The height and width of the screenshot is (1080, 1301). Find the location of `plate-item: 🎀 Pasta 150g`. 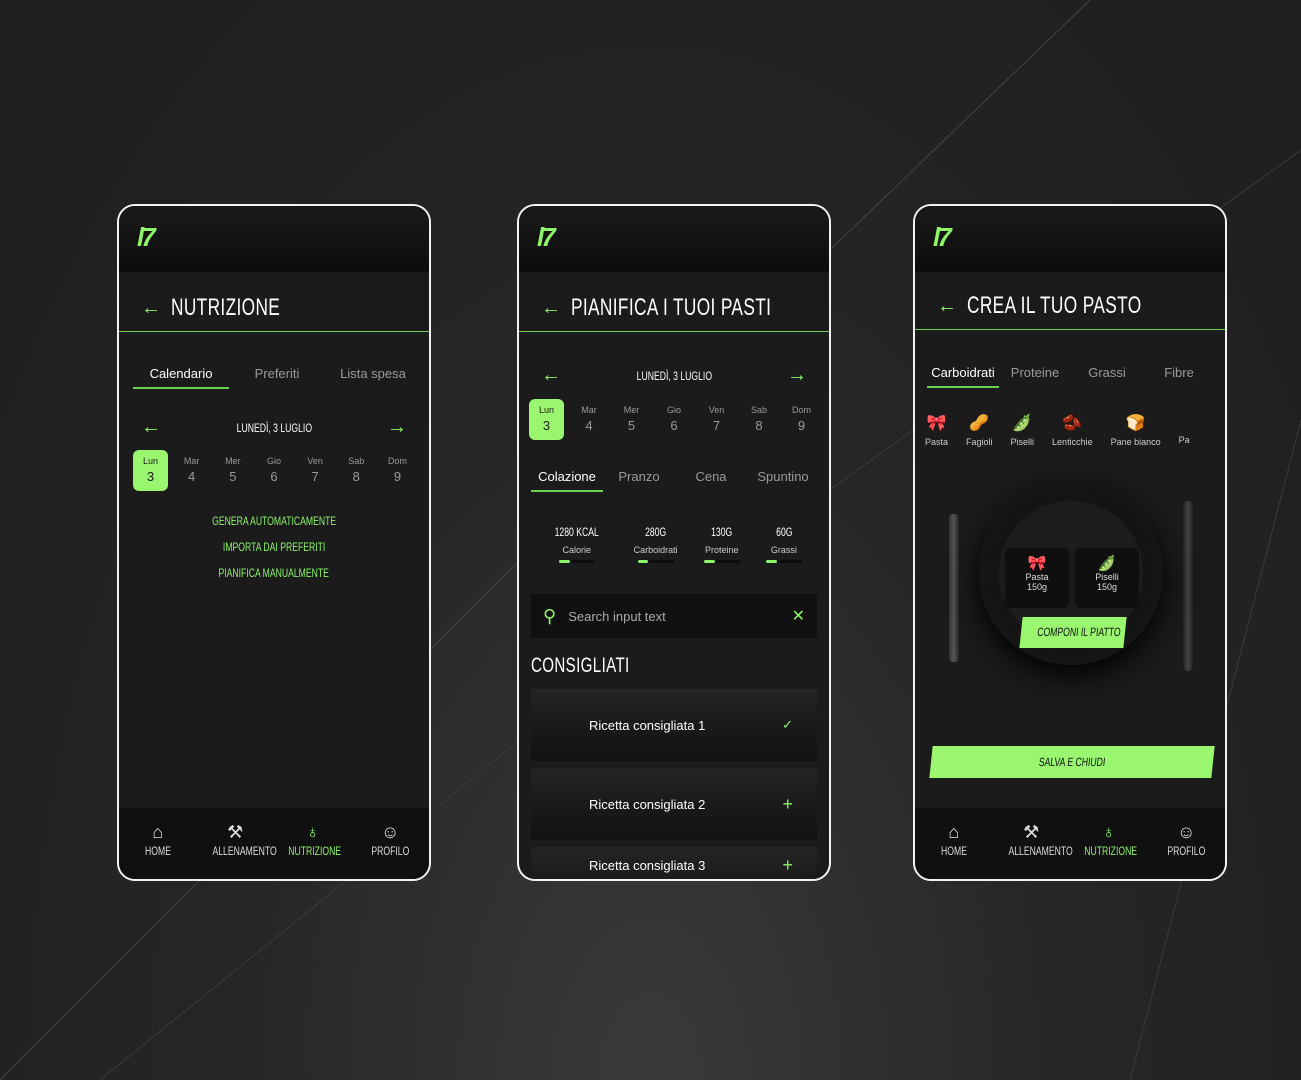

plate-item: 🎀 Pasta 150g is located at coordinates (1037, 578).